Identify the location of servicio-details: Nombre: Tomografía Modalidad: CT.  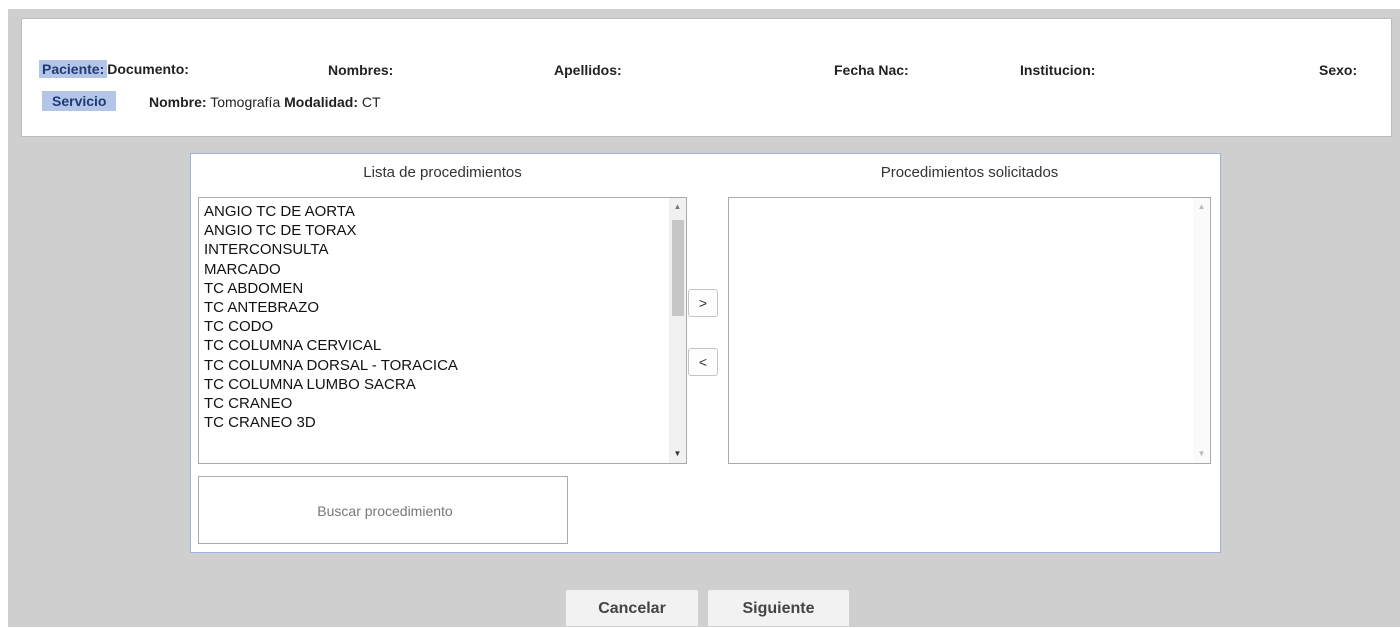
(265, 102).